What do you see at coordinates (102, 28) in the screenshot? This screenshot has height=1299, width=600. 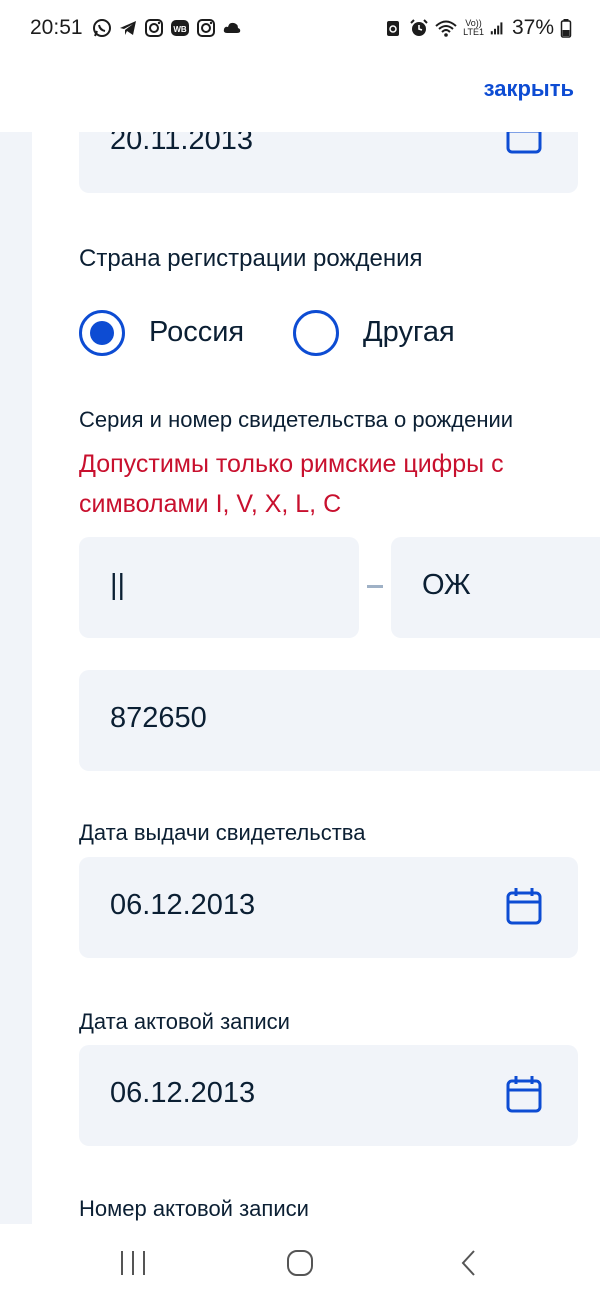 I see `whatsapp-icon` at bounding box center [102, 28].